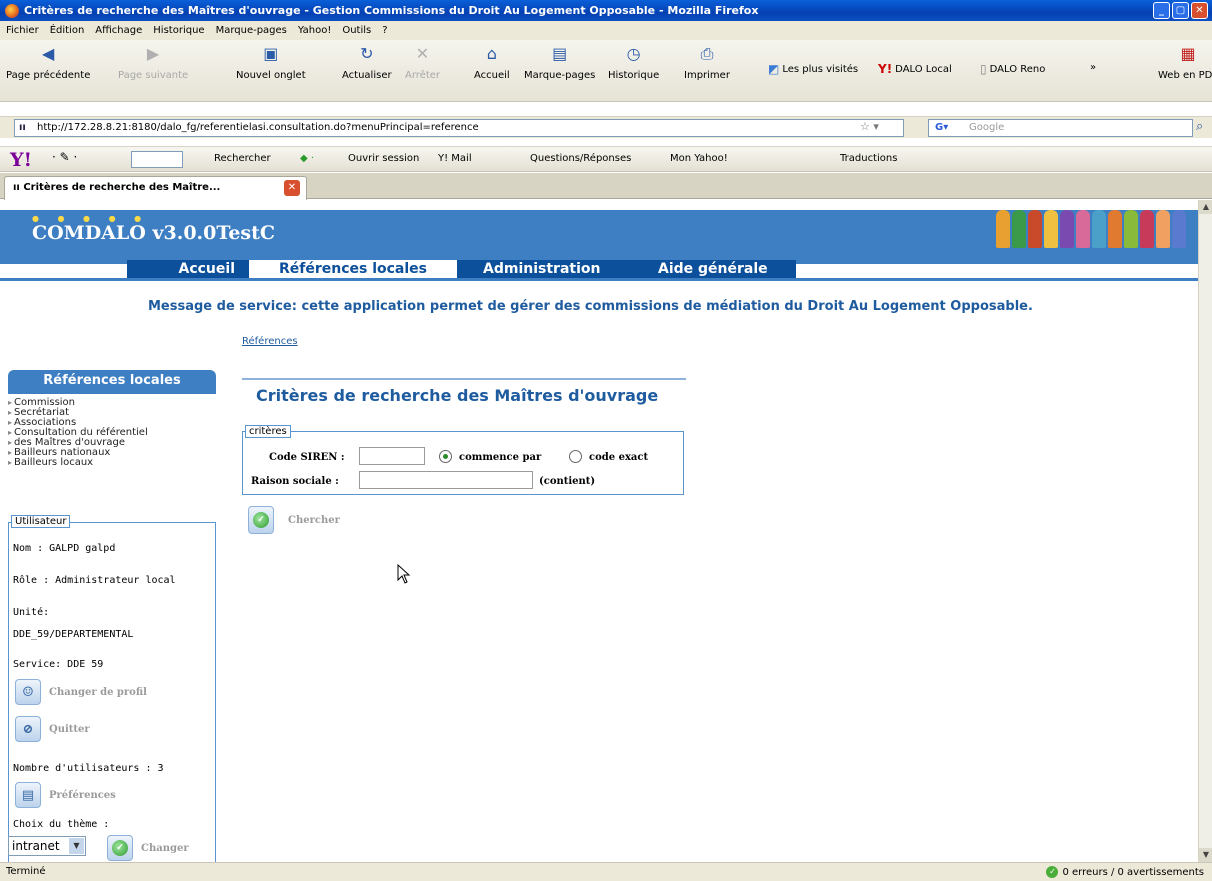  What do you see at coordinates (64, 548) in the screenshot?
I see `user-name: Nom : GALPD galpd` at bounding box center [64, 548].